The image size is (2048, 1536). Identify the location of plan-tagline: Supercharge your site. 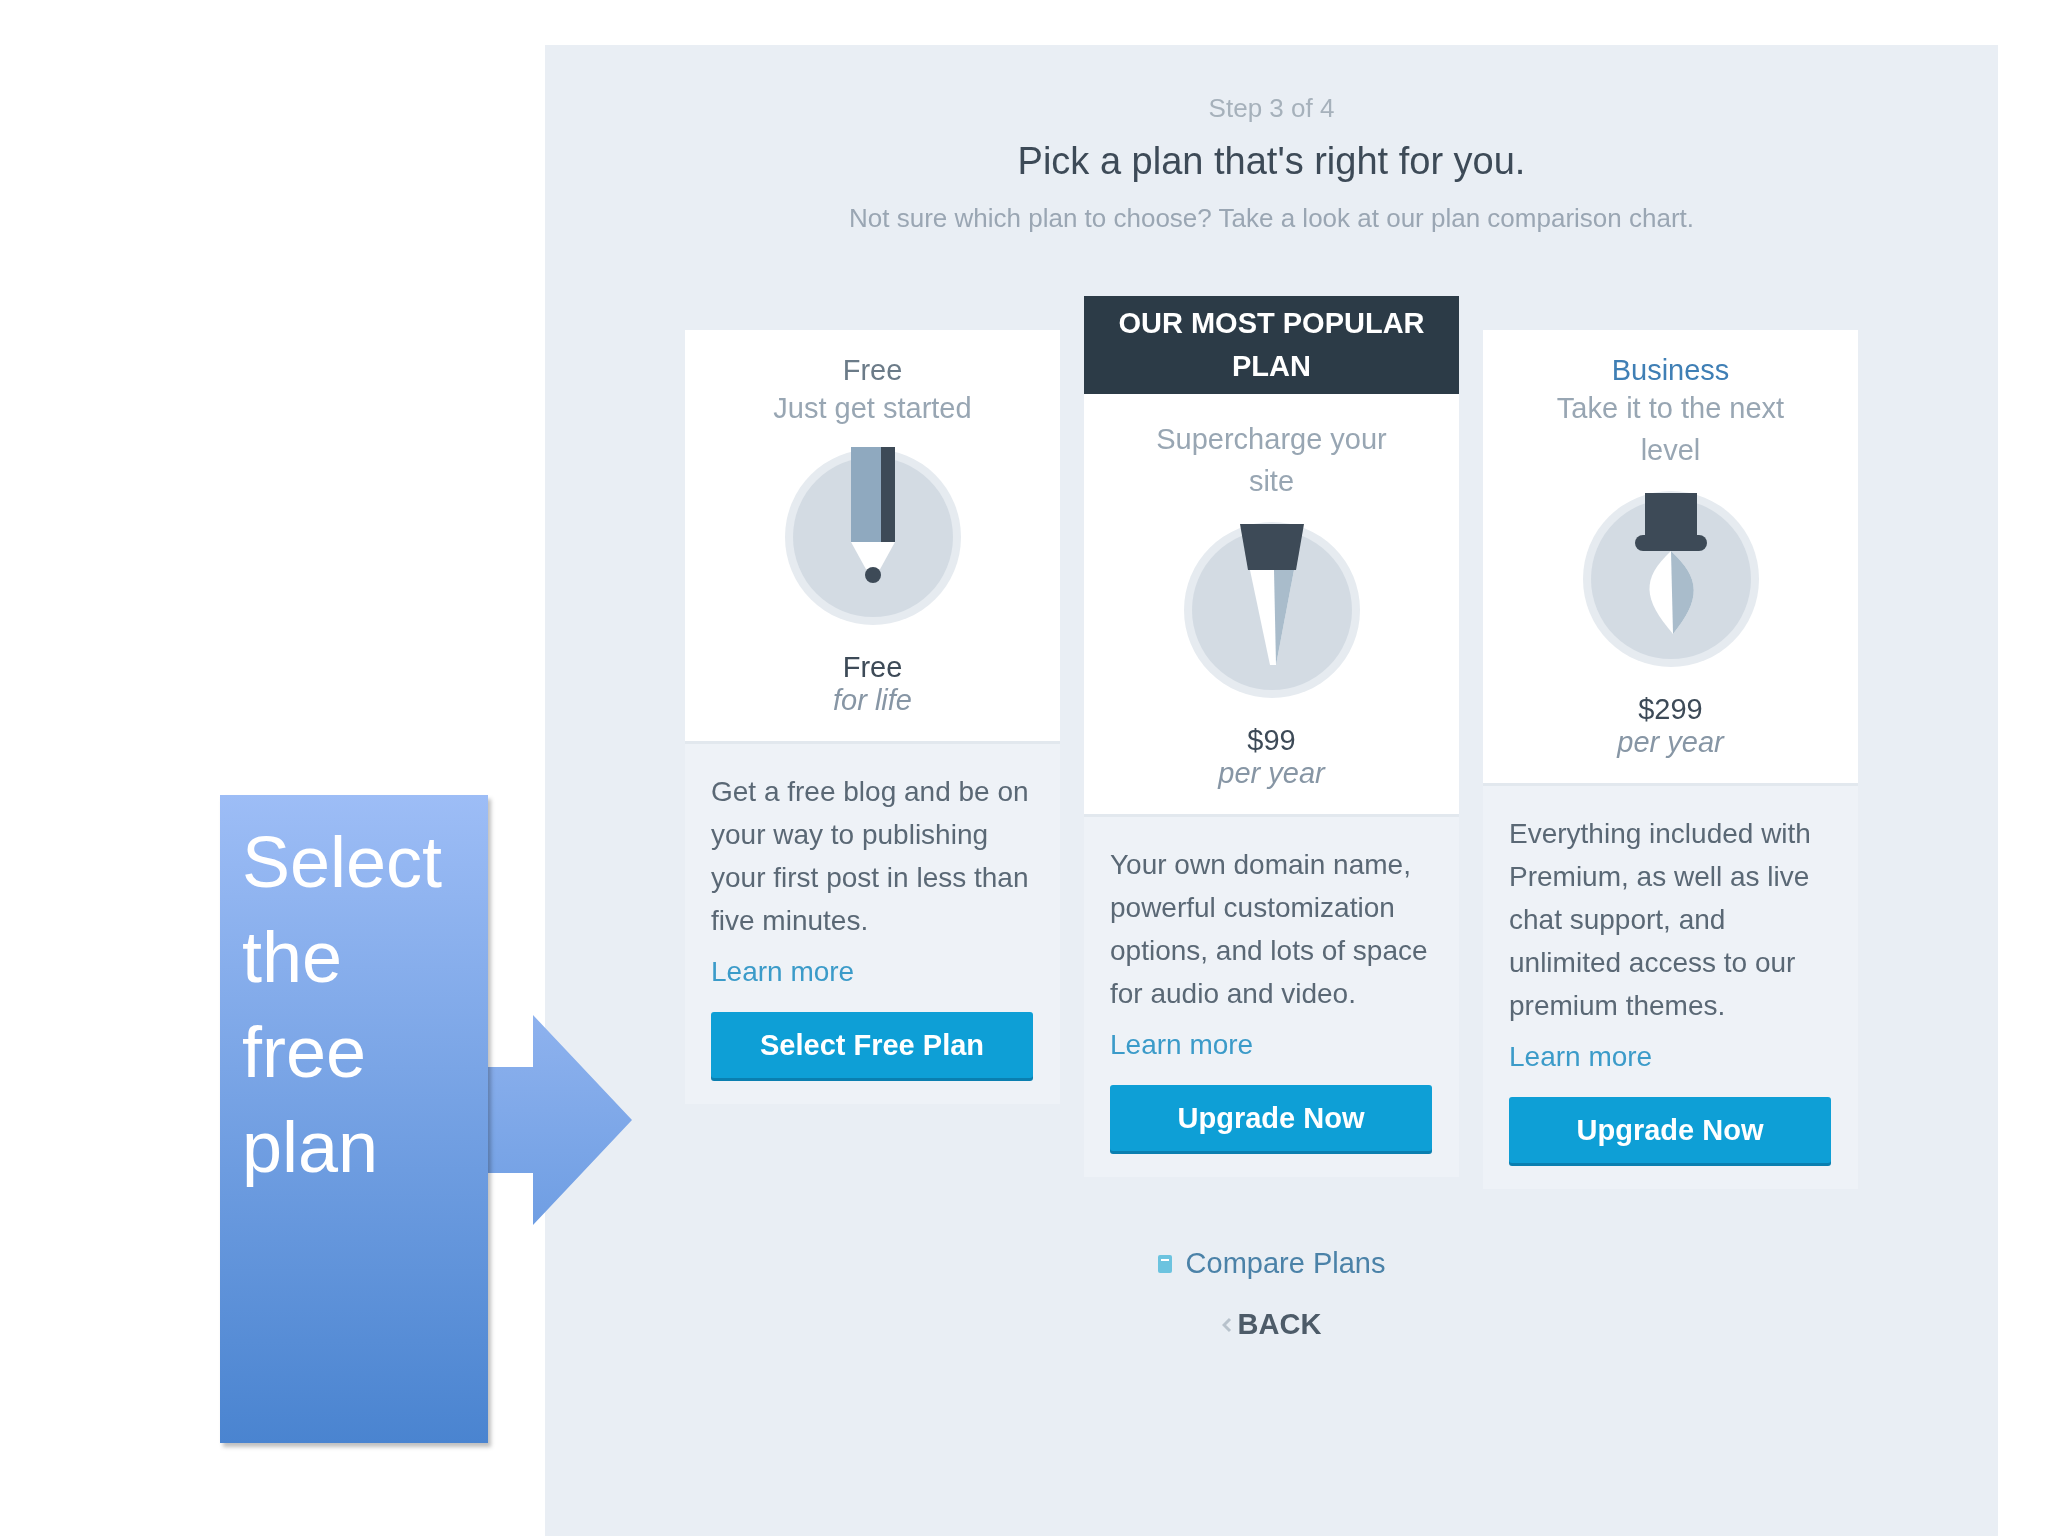
(1271, 460).